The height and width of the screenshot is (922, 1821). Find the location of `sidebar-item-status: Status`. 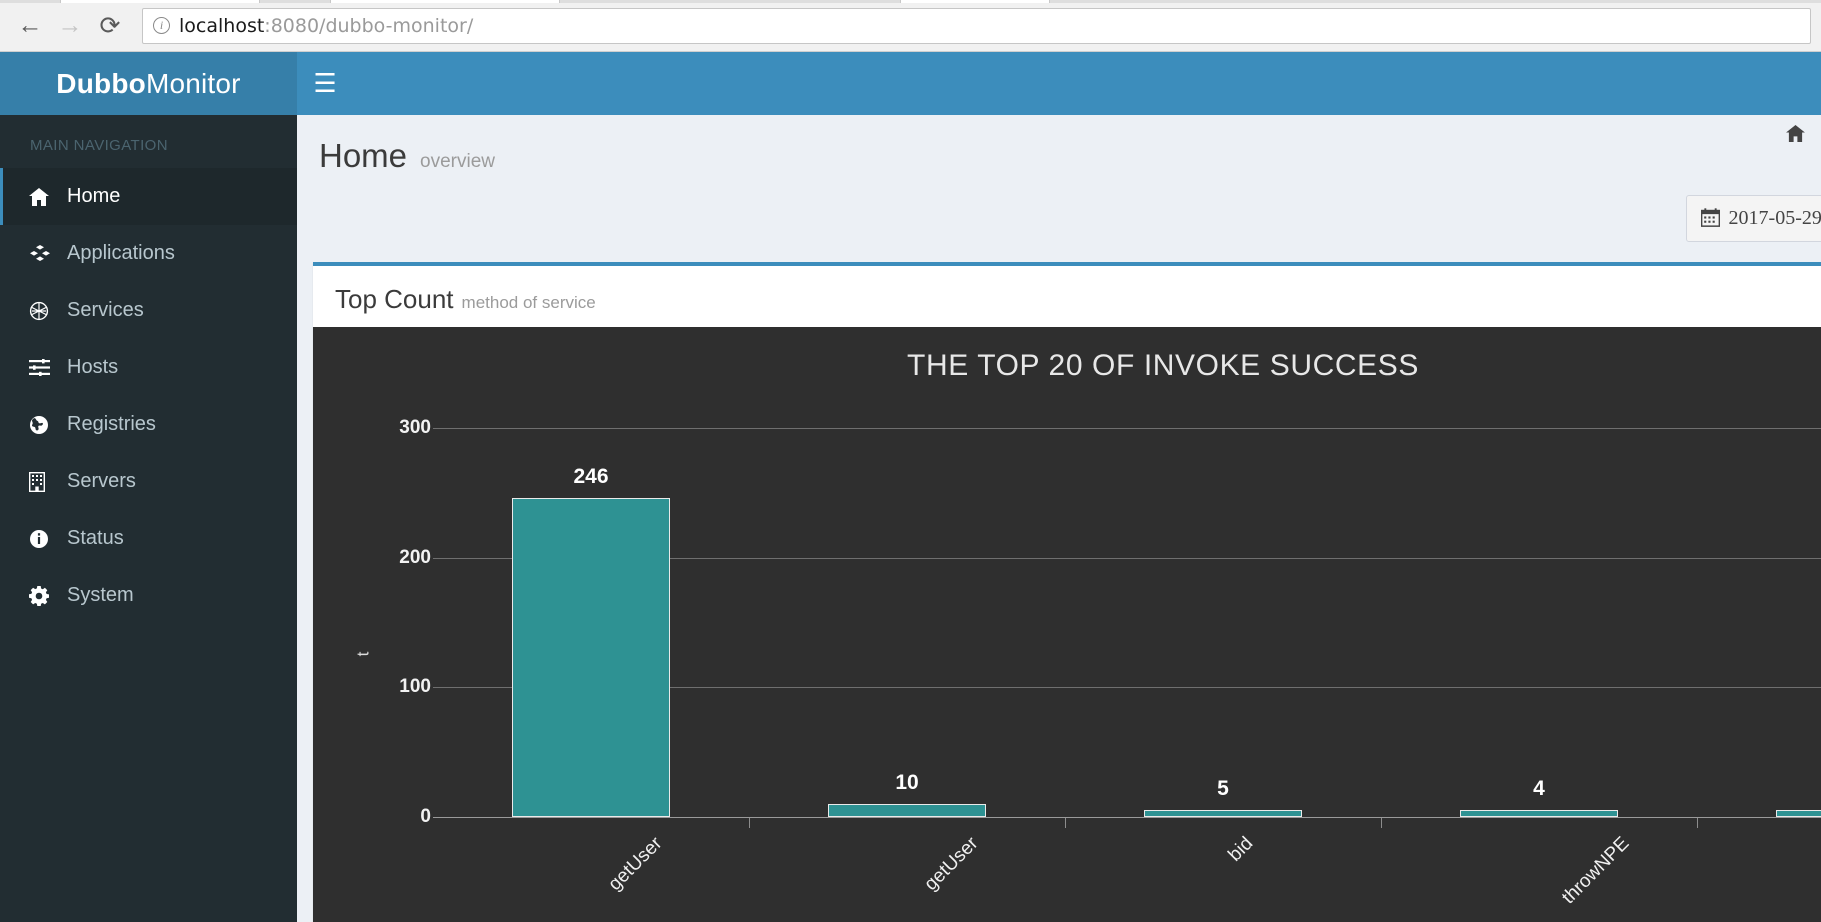

sidebar-item-status: Status is located at coordinates (148, 538).